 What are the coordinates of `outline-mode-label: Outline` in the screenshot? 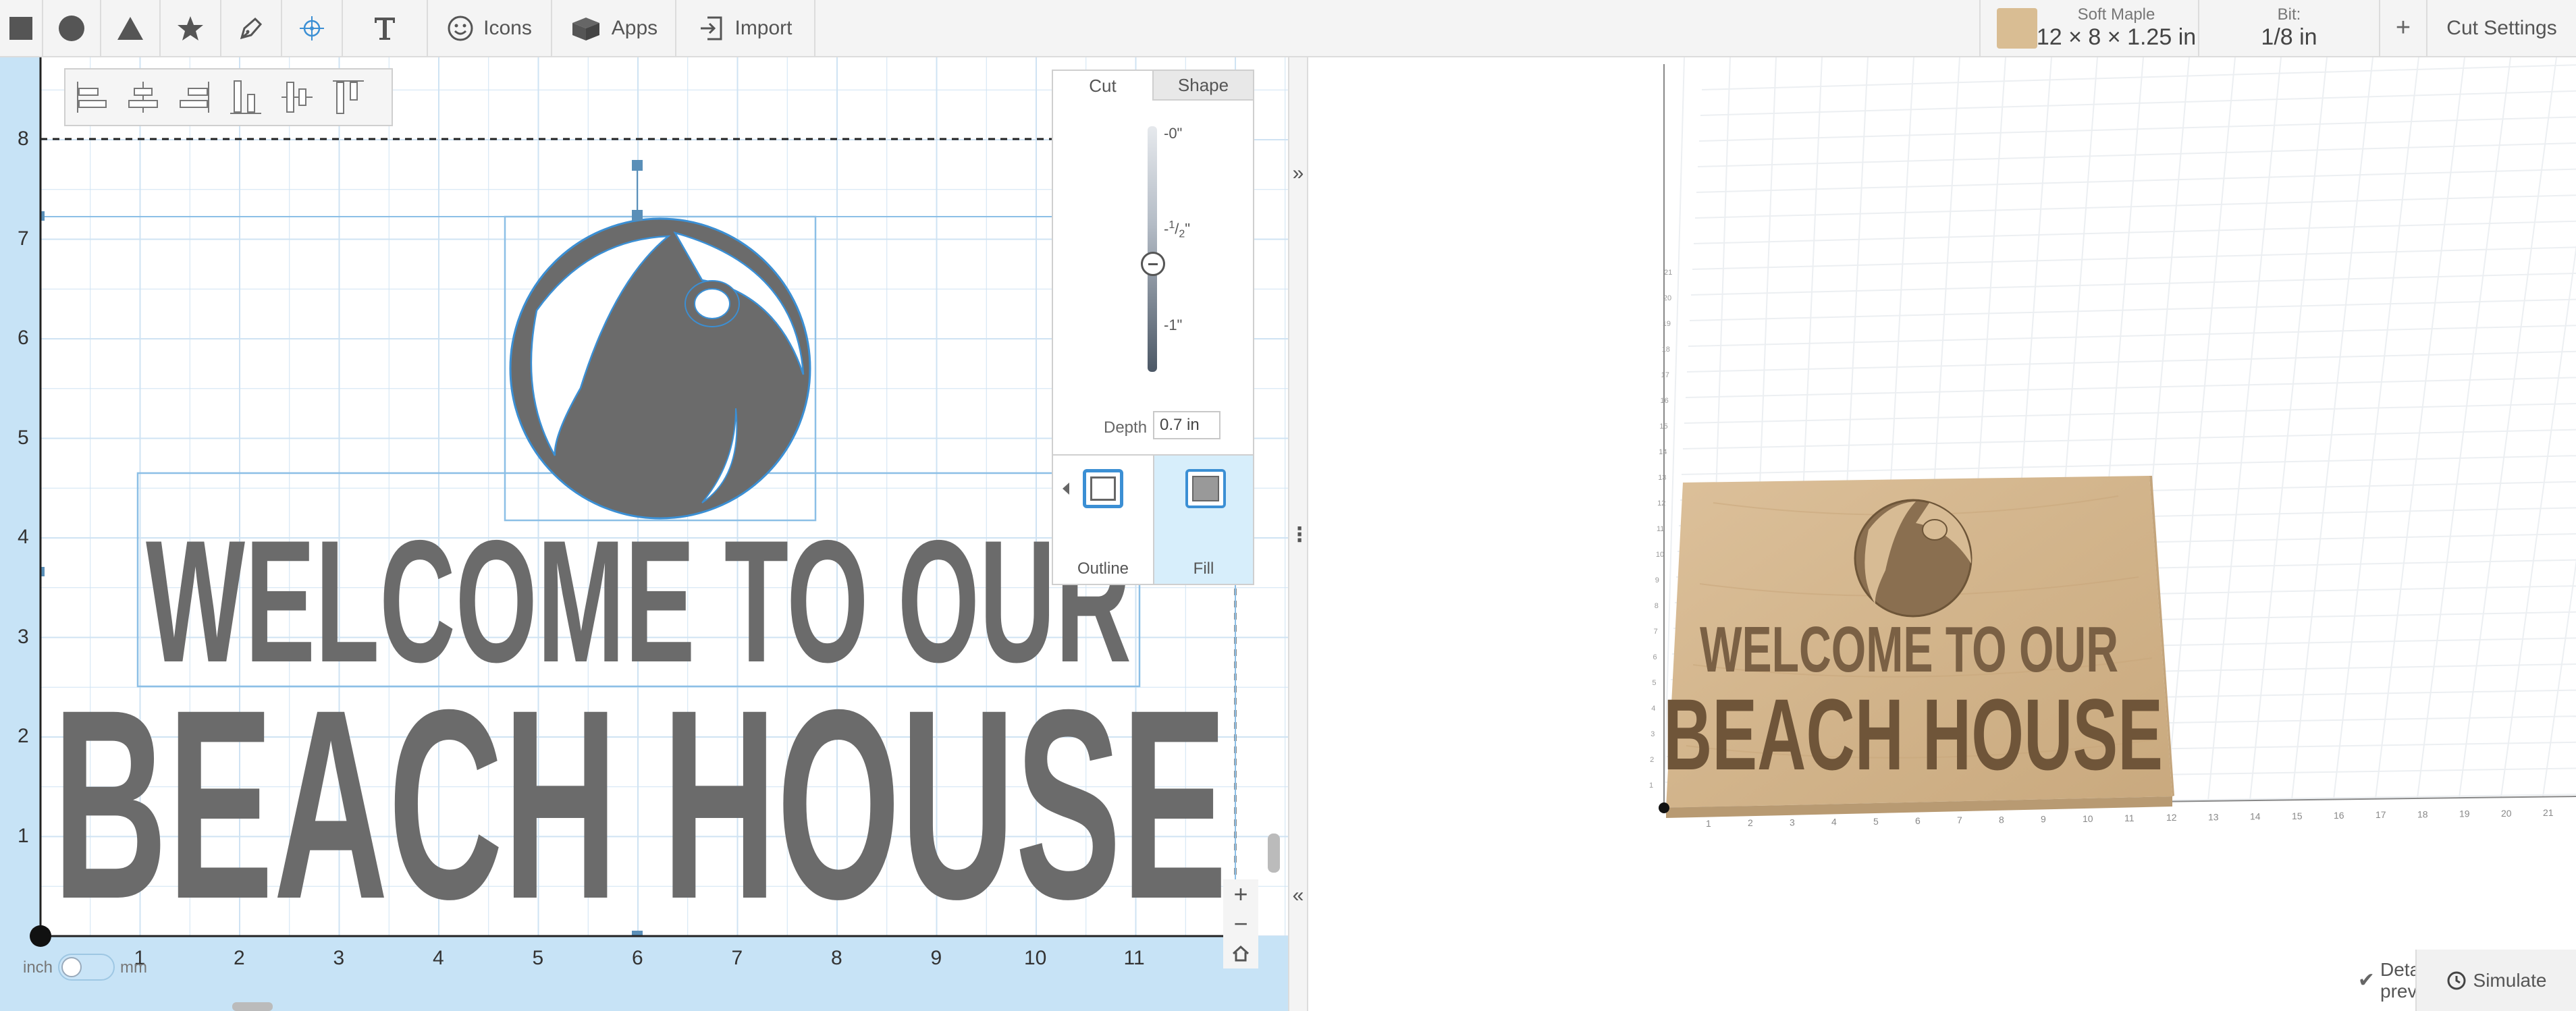 It's located at (1103, 568).